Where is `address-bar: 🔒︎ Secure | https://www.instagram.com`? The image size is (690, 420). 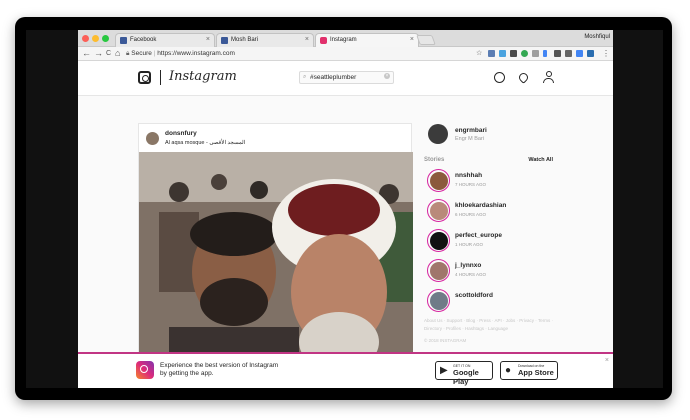 address-bar: 🔒︎ Secure | https://www.instagram.com is located at coordinates (300, 54).